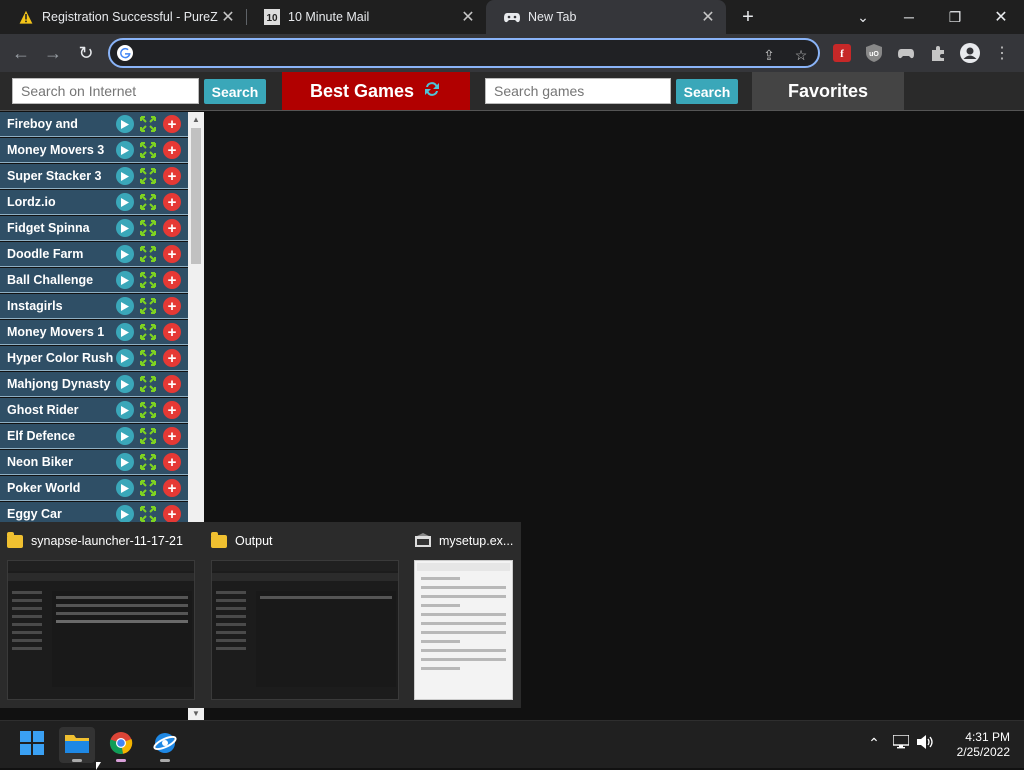  I want to click on game-name: Elf Defence, so click(57, 436).